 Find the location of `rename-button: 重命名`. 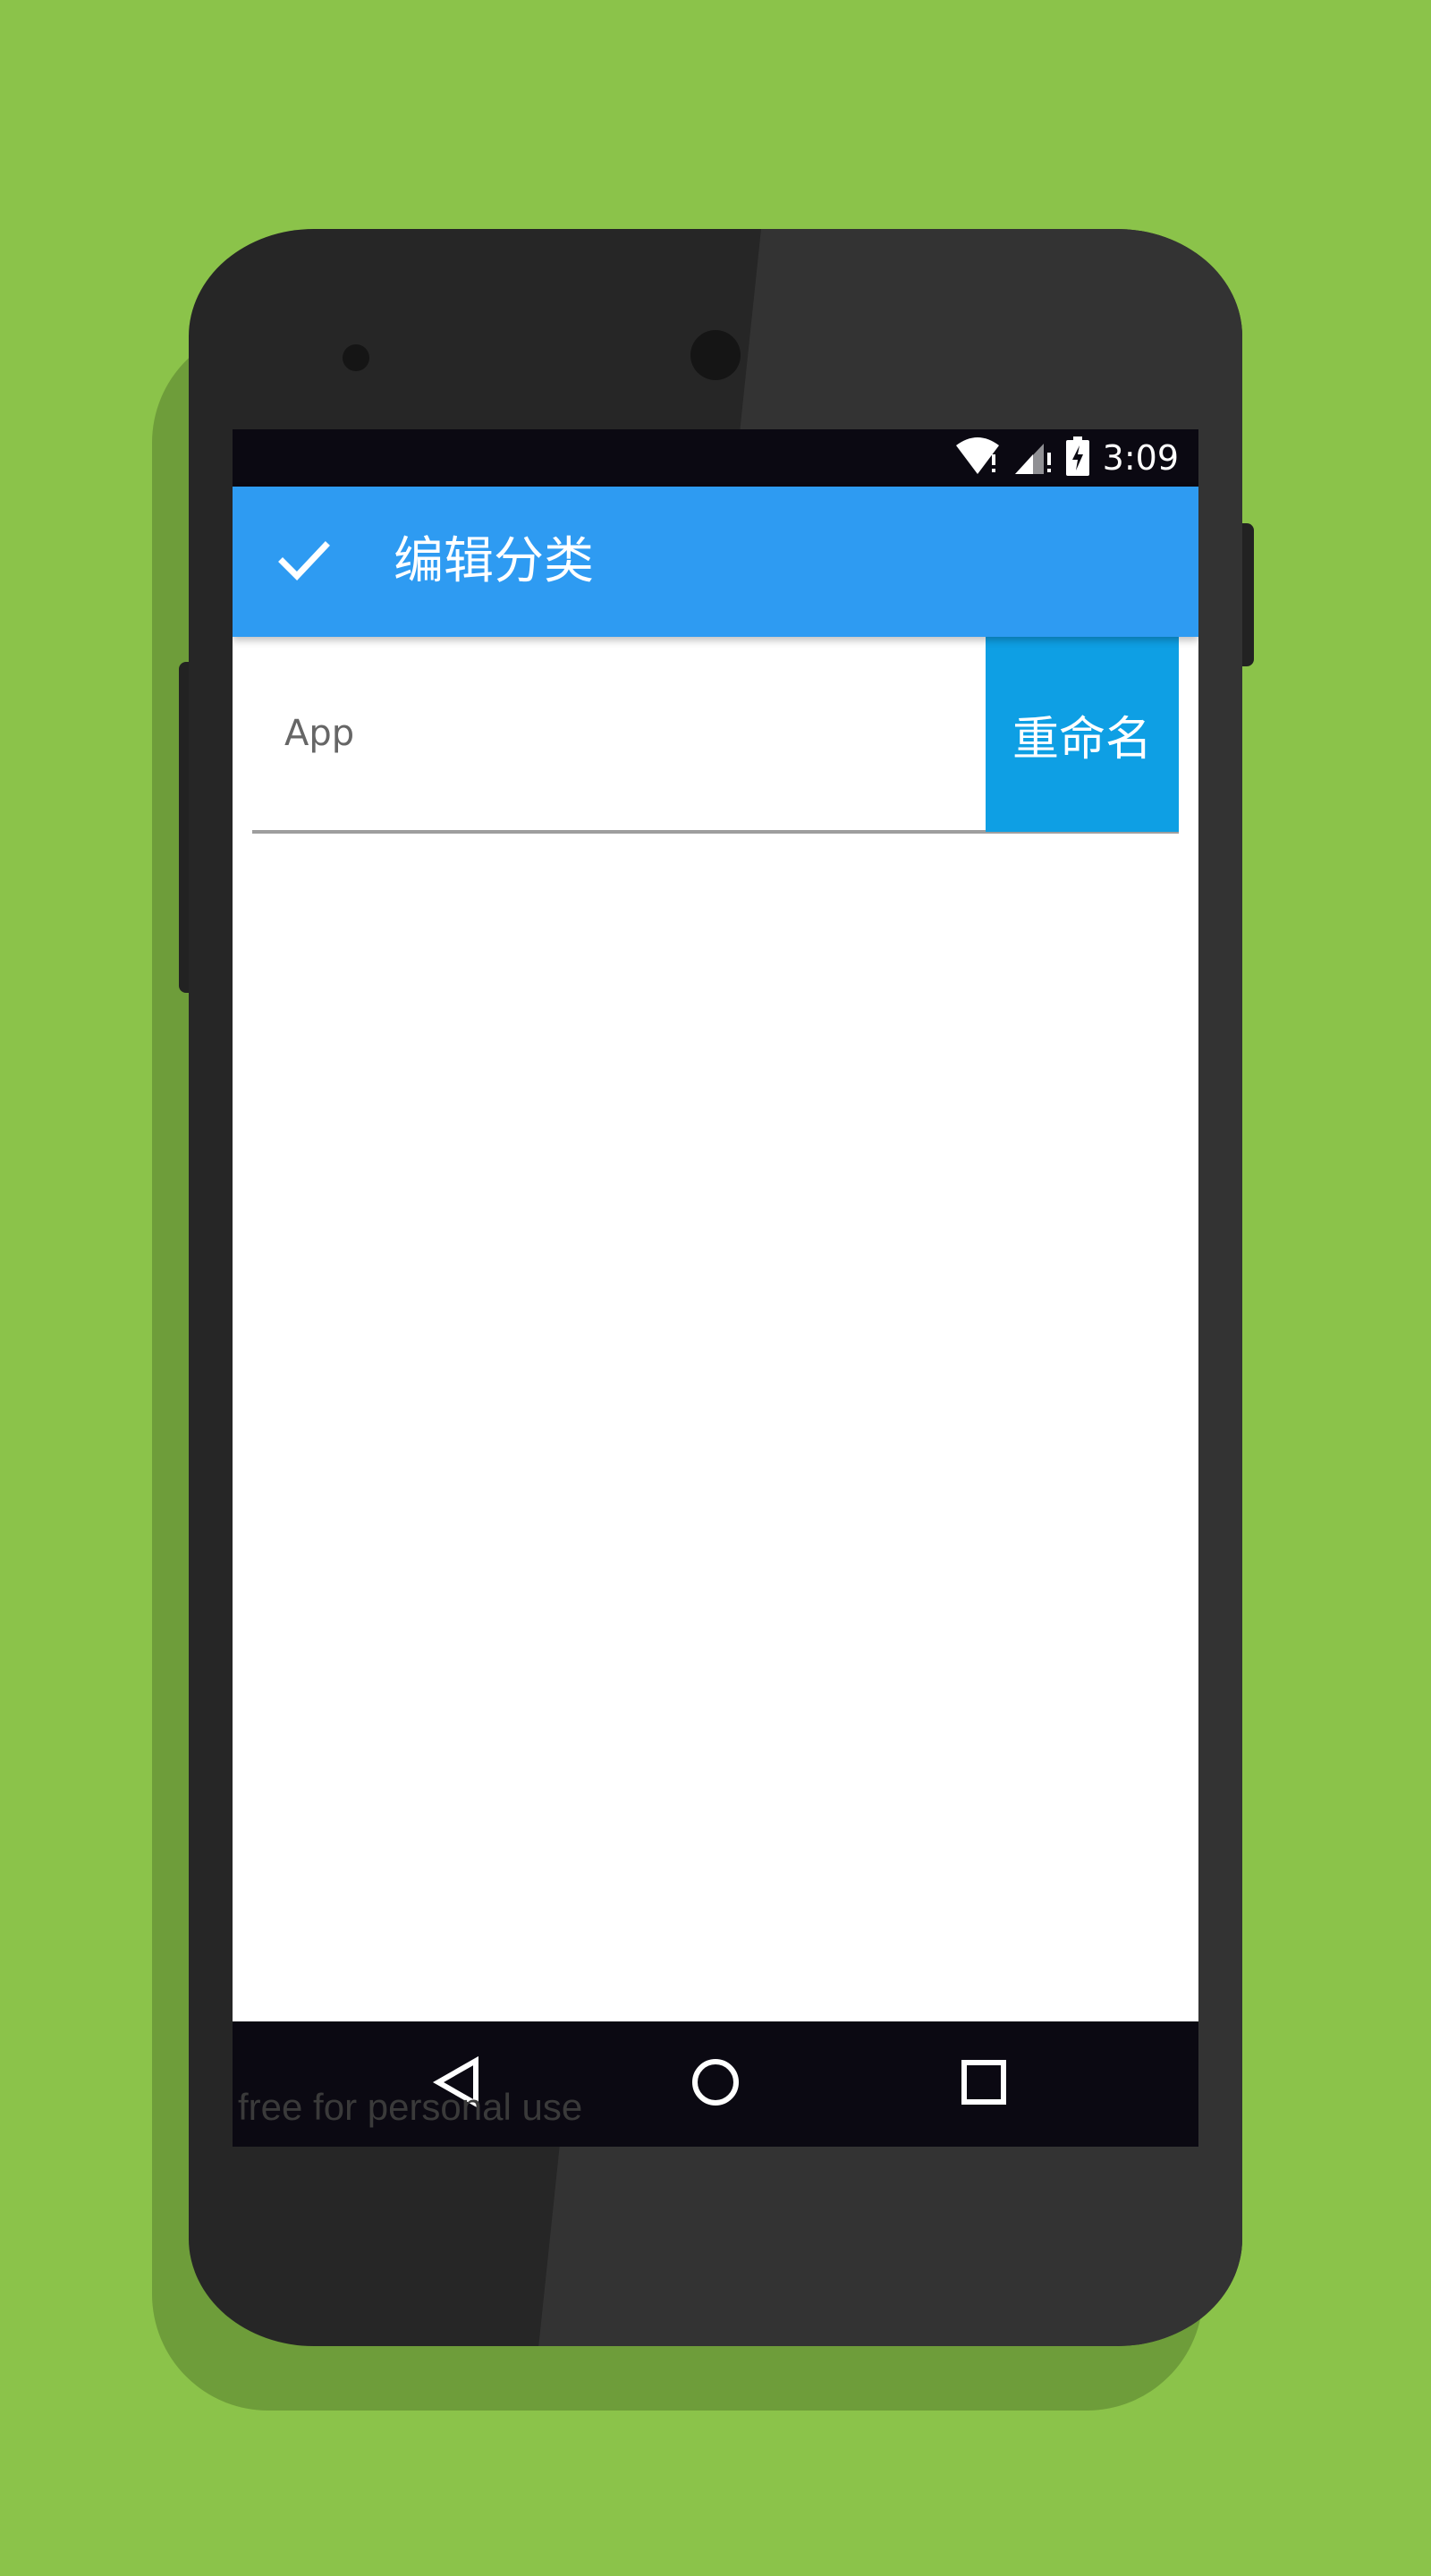

rename-button: 重命名 is located at coordinates (1082, 734).